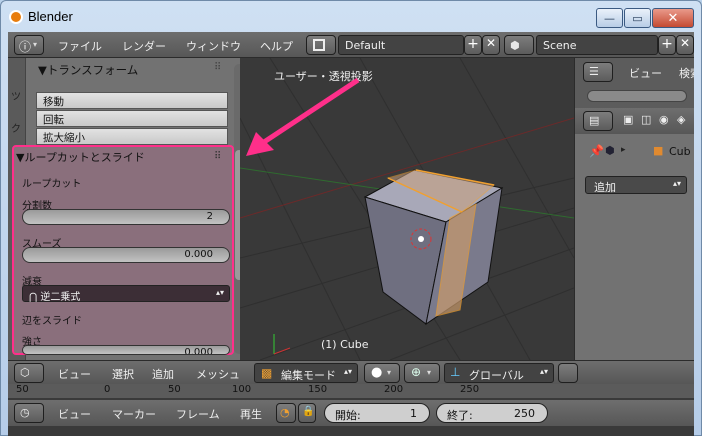  Describe the element at coordinates (686, 73) in the screenshot. I see `outliner-search-label: 検索` at that location.